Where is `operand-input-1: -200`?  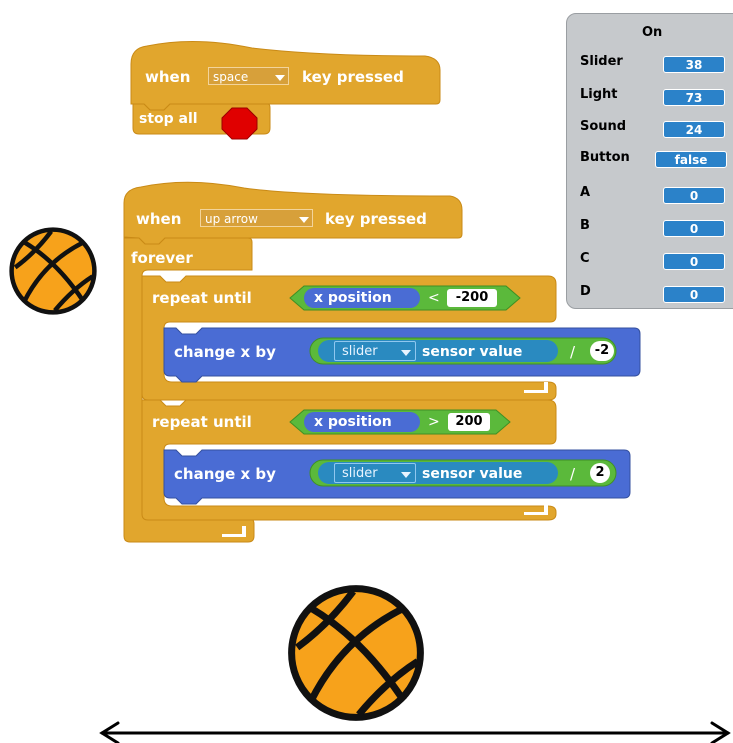 operand-input-1: -200 is located at coordinates (472, 298).